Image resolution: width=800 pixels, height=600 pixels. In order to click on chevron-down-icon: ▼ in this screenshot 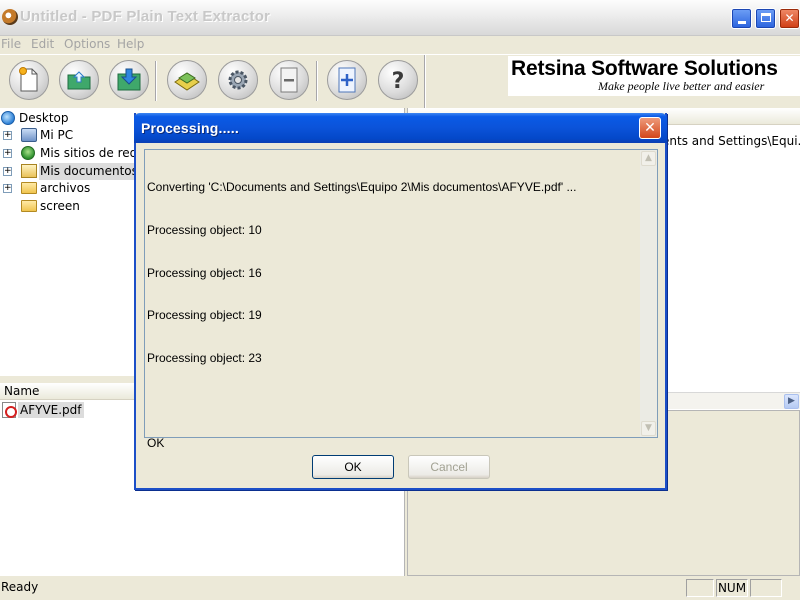, I will do `click(648, 428)`.